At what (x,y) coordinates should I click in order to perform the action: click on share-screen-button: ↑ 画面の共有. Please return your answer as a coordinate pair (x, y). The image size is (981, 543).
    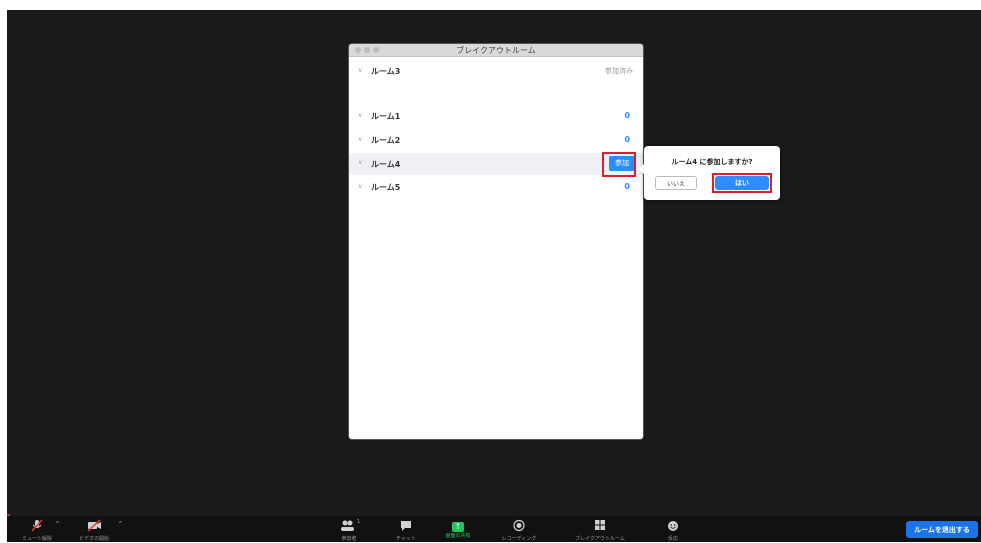
    Looking at the image, I should click on (458, 529).